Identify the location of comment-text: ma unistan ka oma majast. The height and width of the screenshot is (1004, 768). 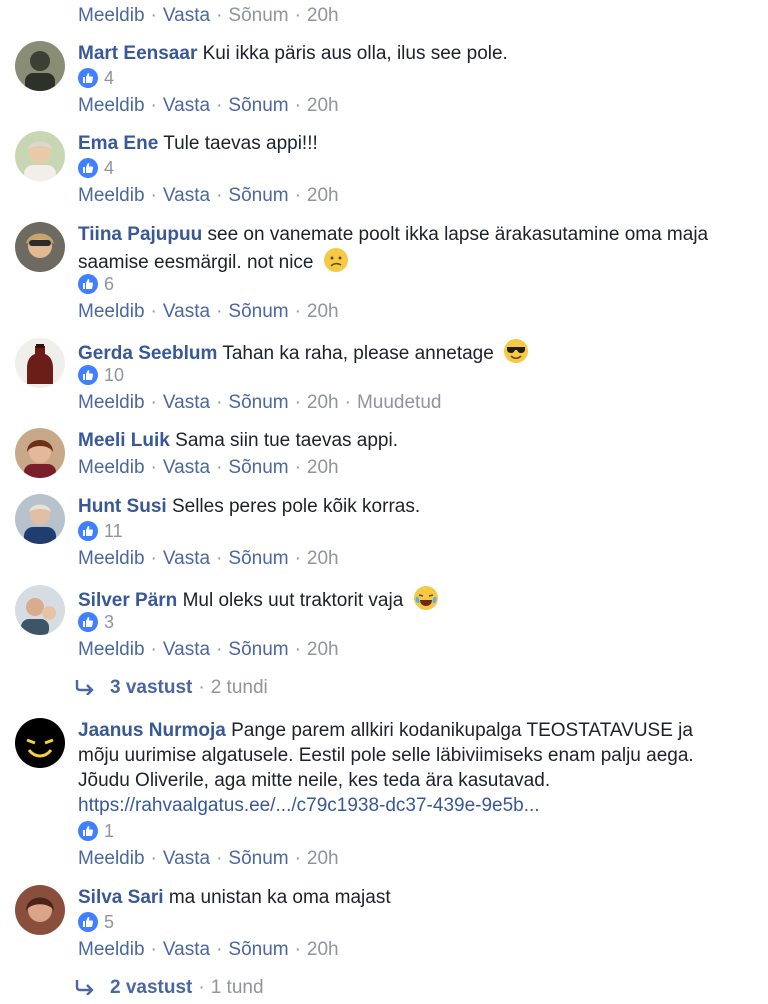
(279, 897).